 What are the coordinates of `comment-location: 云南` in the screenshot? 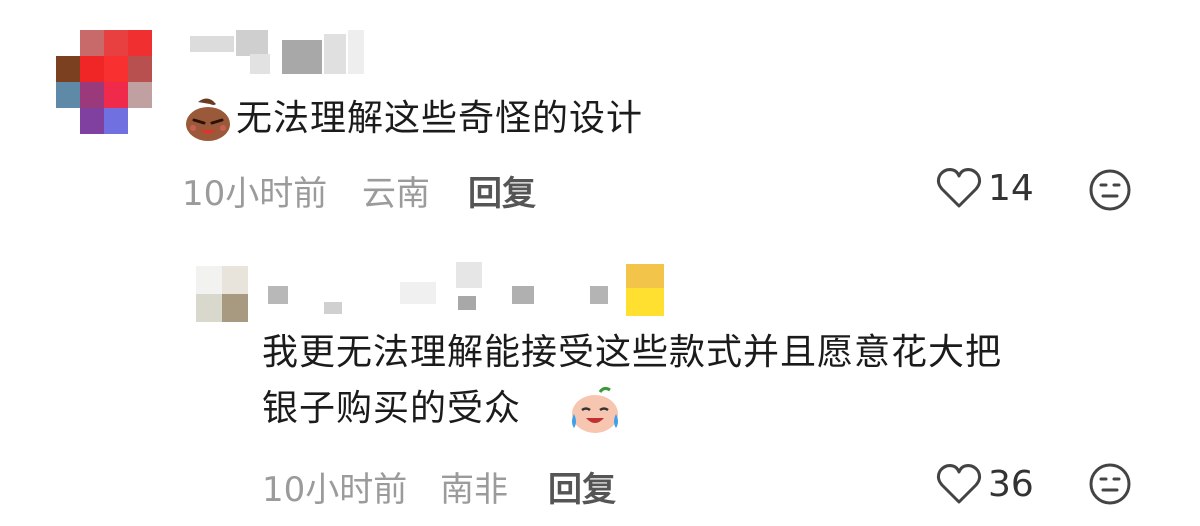 It's located at (396, 194).